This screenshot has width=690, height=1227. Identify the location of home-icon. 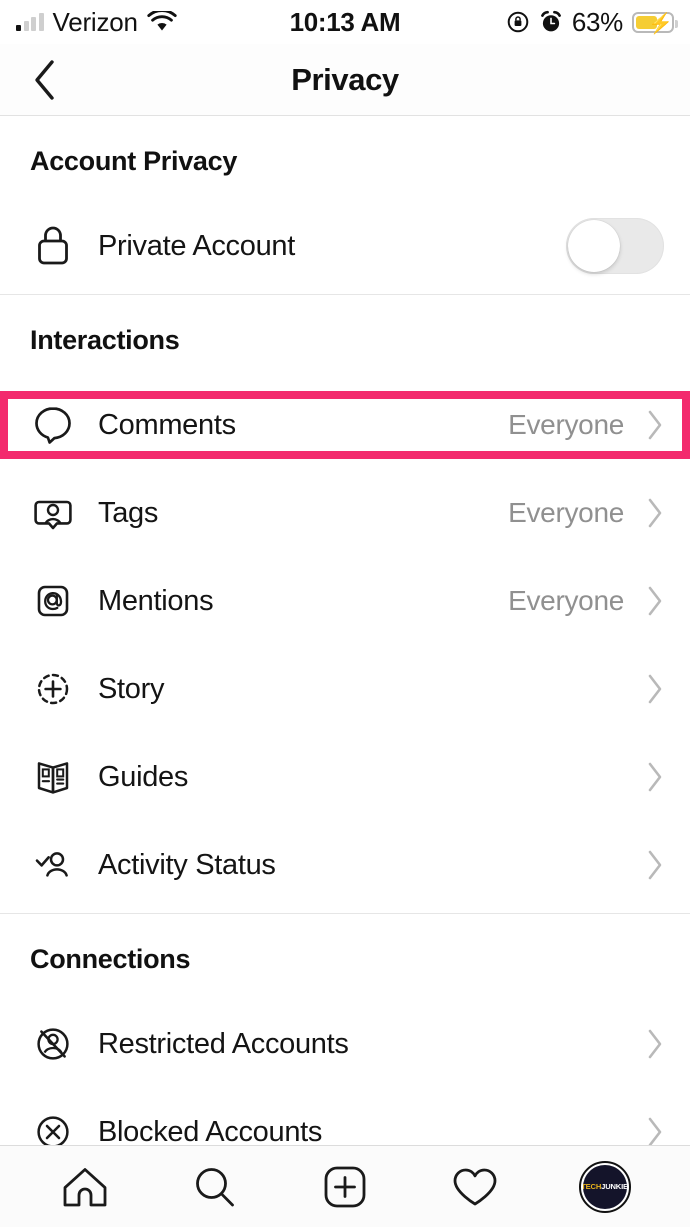
(85, 1187).